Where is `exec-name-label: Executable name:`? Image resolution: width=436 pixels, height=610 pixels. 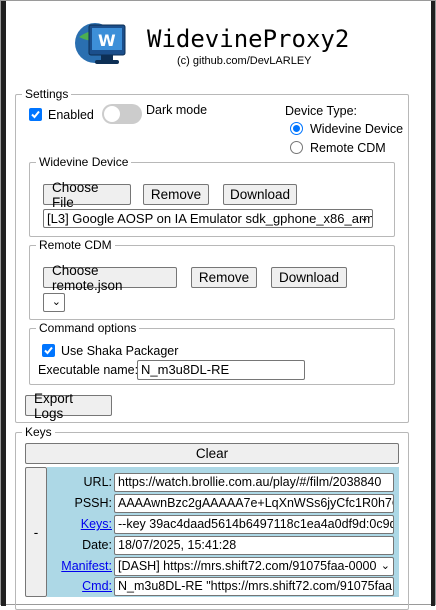 exec-name-label: Executable name: is located at coordinates (88, 370).